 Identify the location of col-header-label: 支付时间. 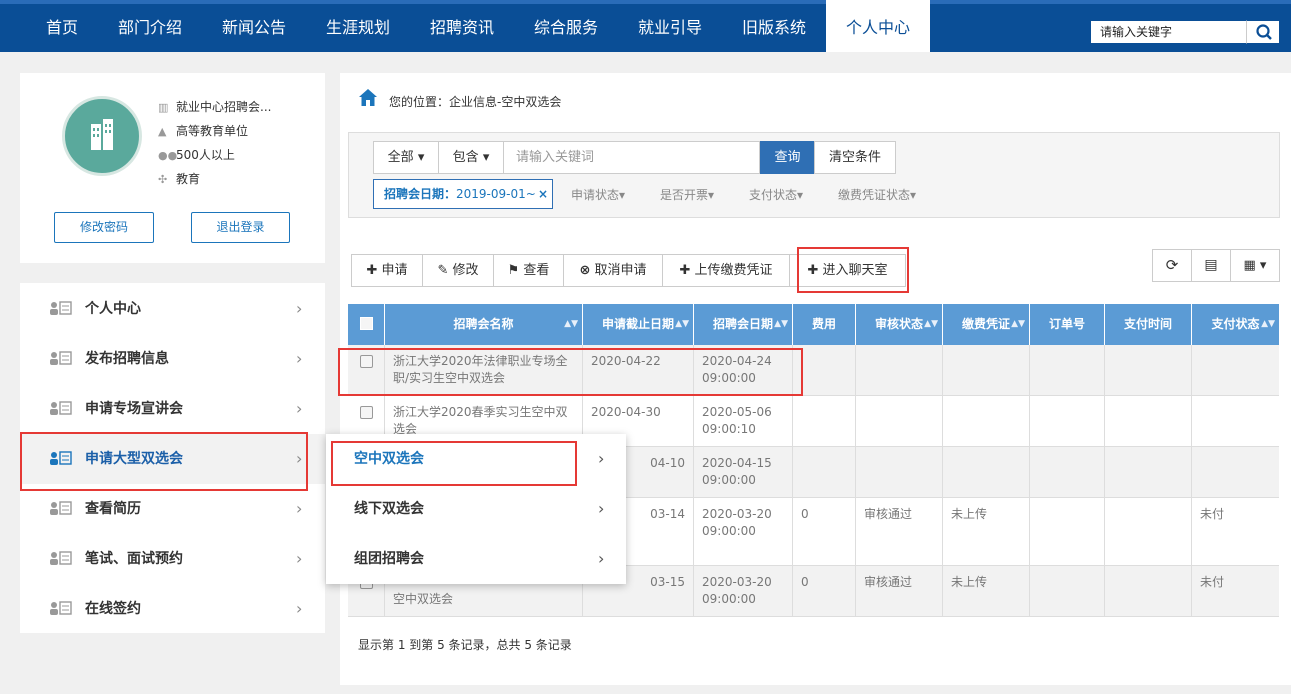
(1147, 324).